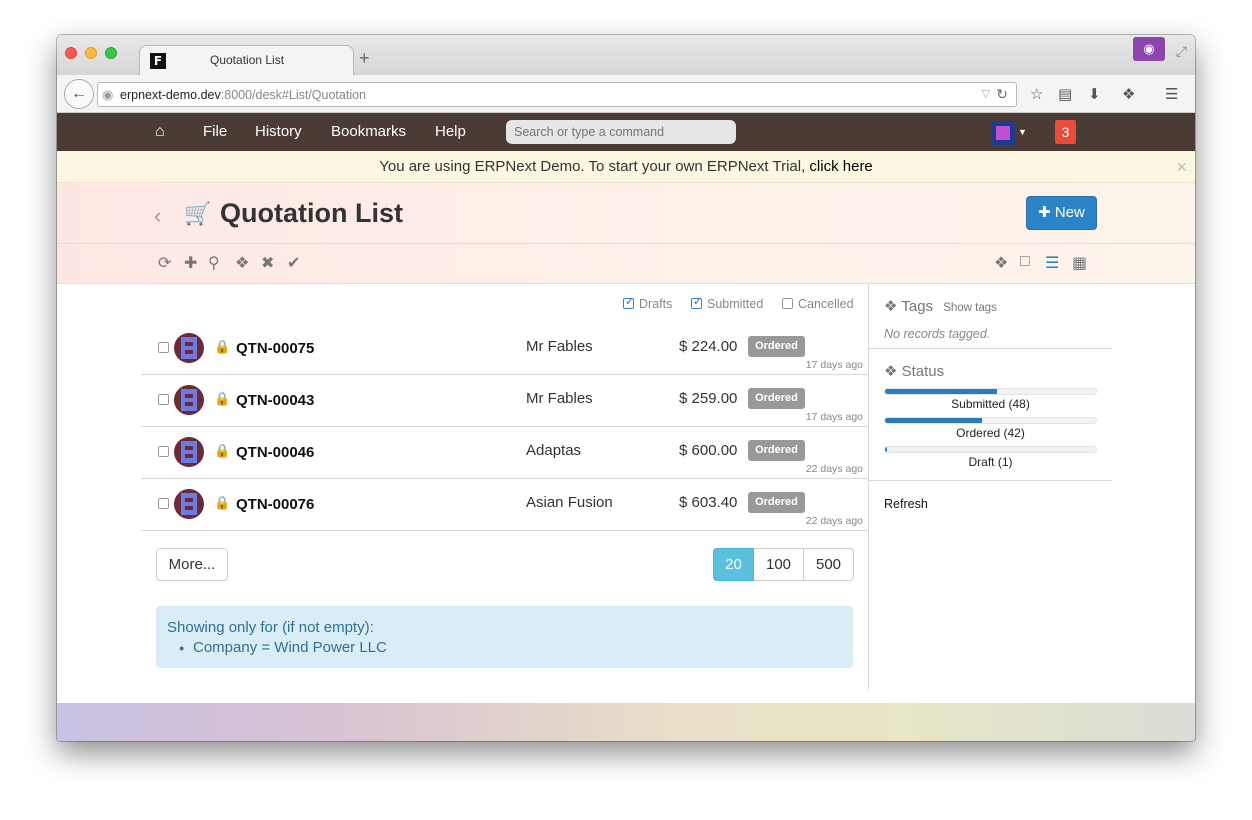 Image resolution: width=1252 pixels, height=820 pixels. I want to click on url-path: :8000/desk#List/Quotation, so click(293, 95).